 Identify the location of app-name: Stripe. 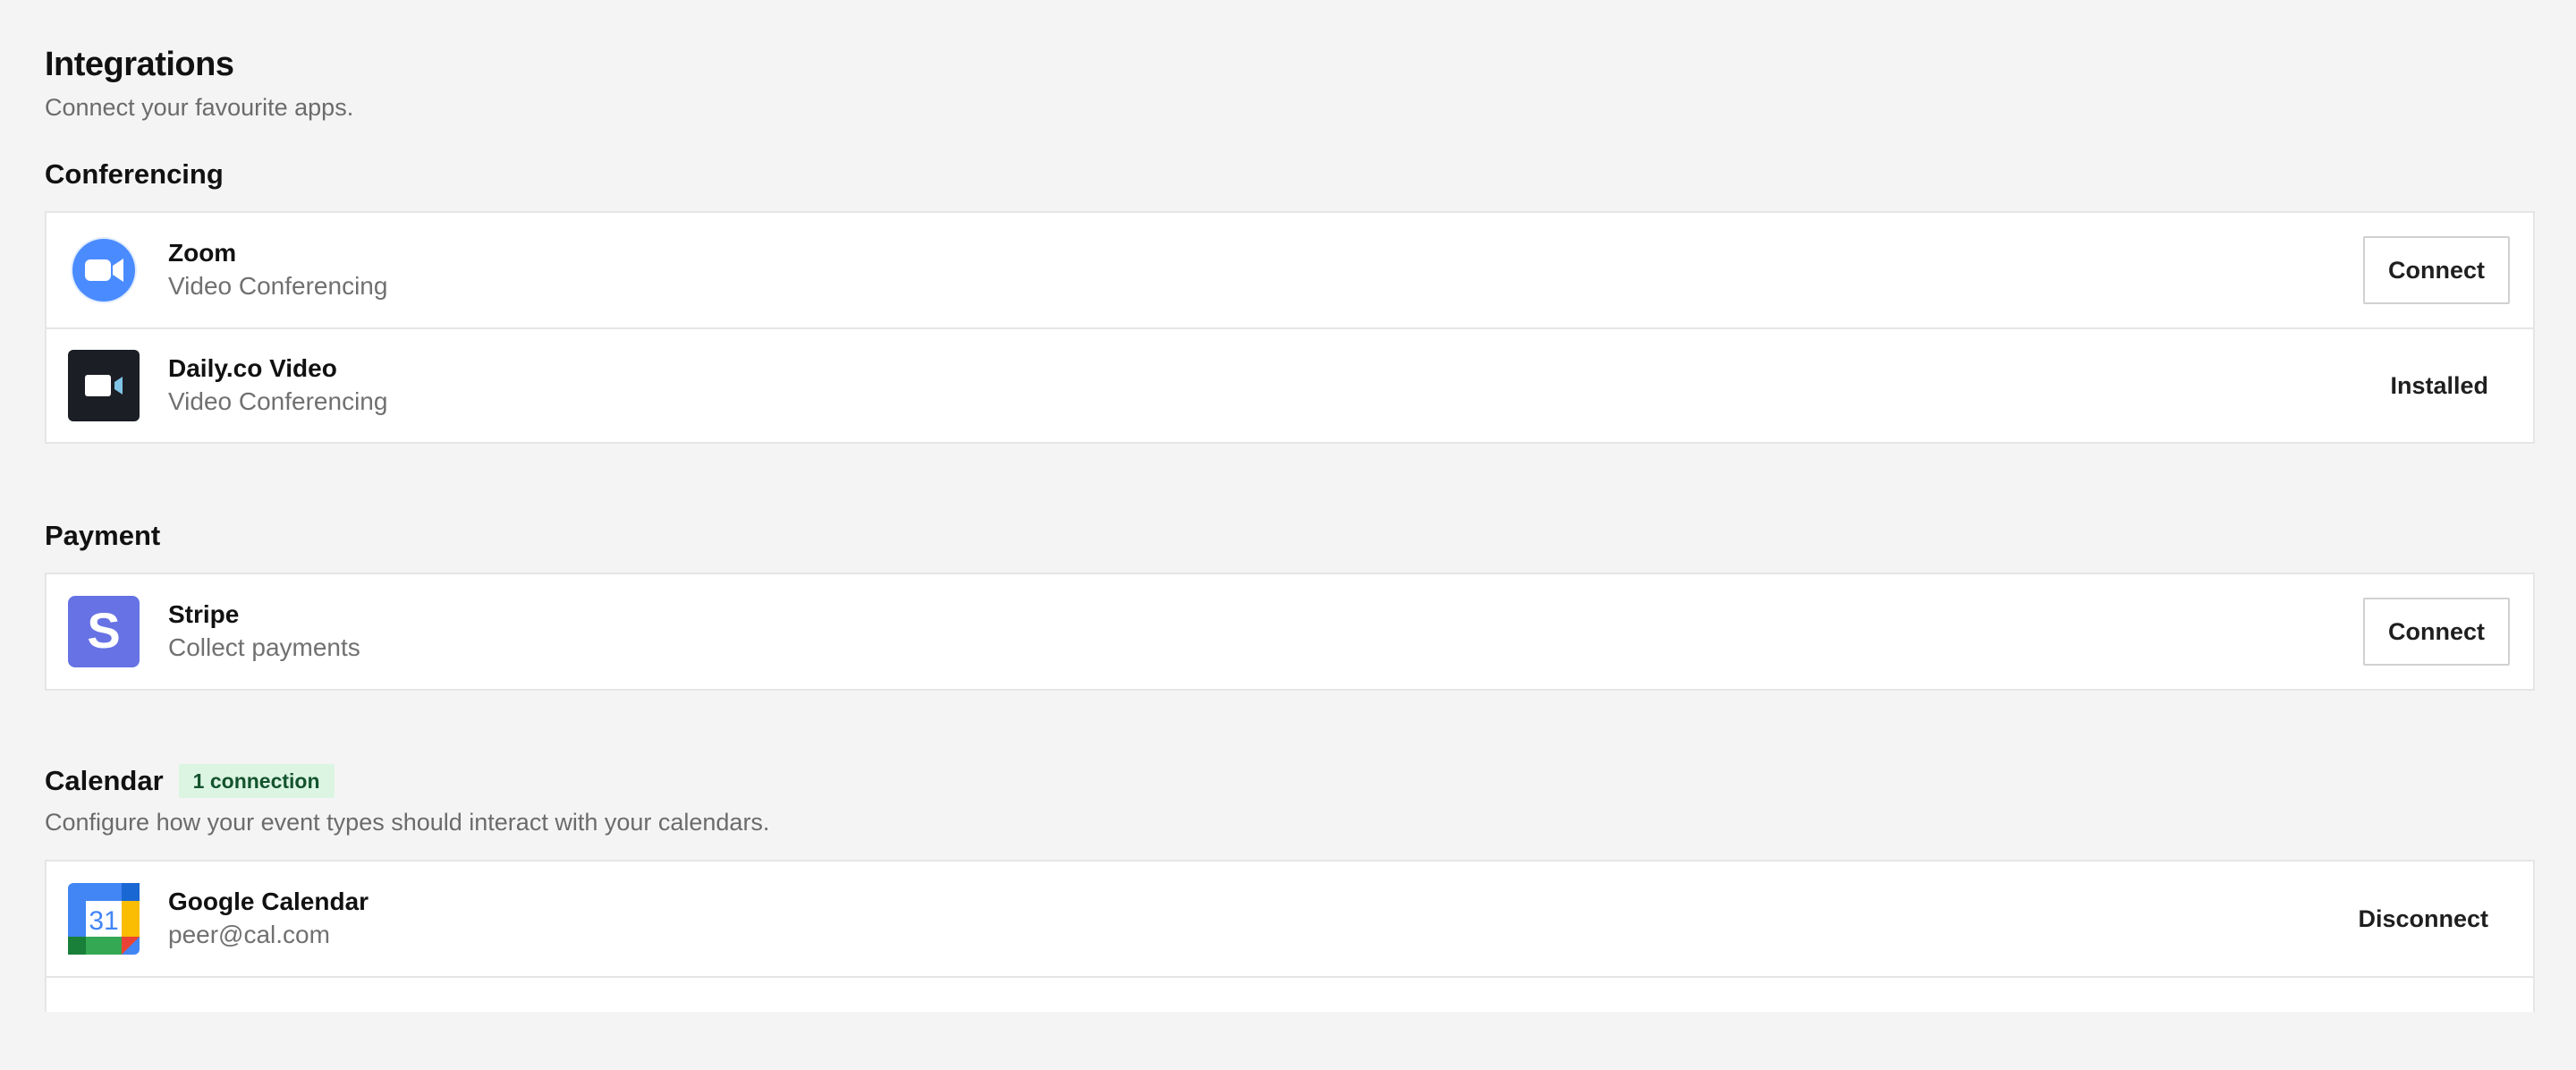
(204, 614).